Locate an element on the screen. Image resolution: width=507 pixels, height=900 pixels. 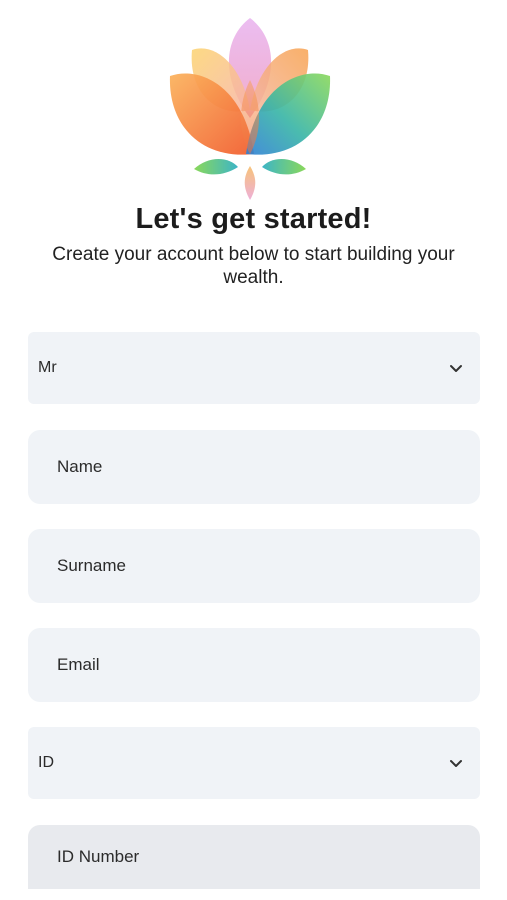
email-input is located at coordinates (254, 665).